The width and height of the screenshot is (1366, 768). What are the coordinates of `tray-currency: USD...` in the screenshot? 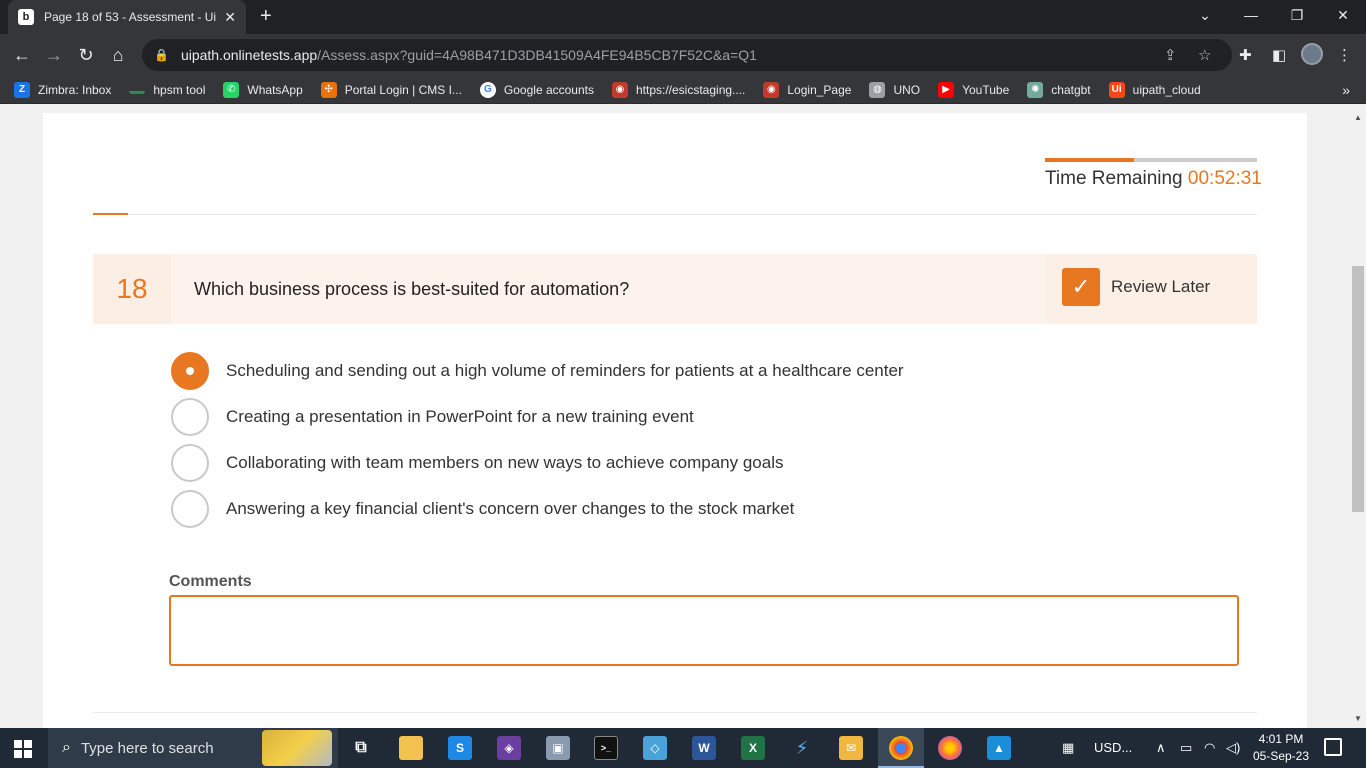 It's located at (1113, 747).